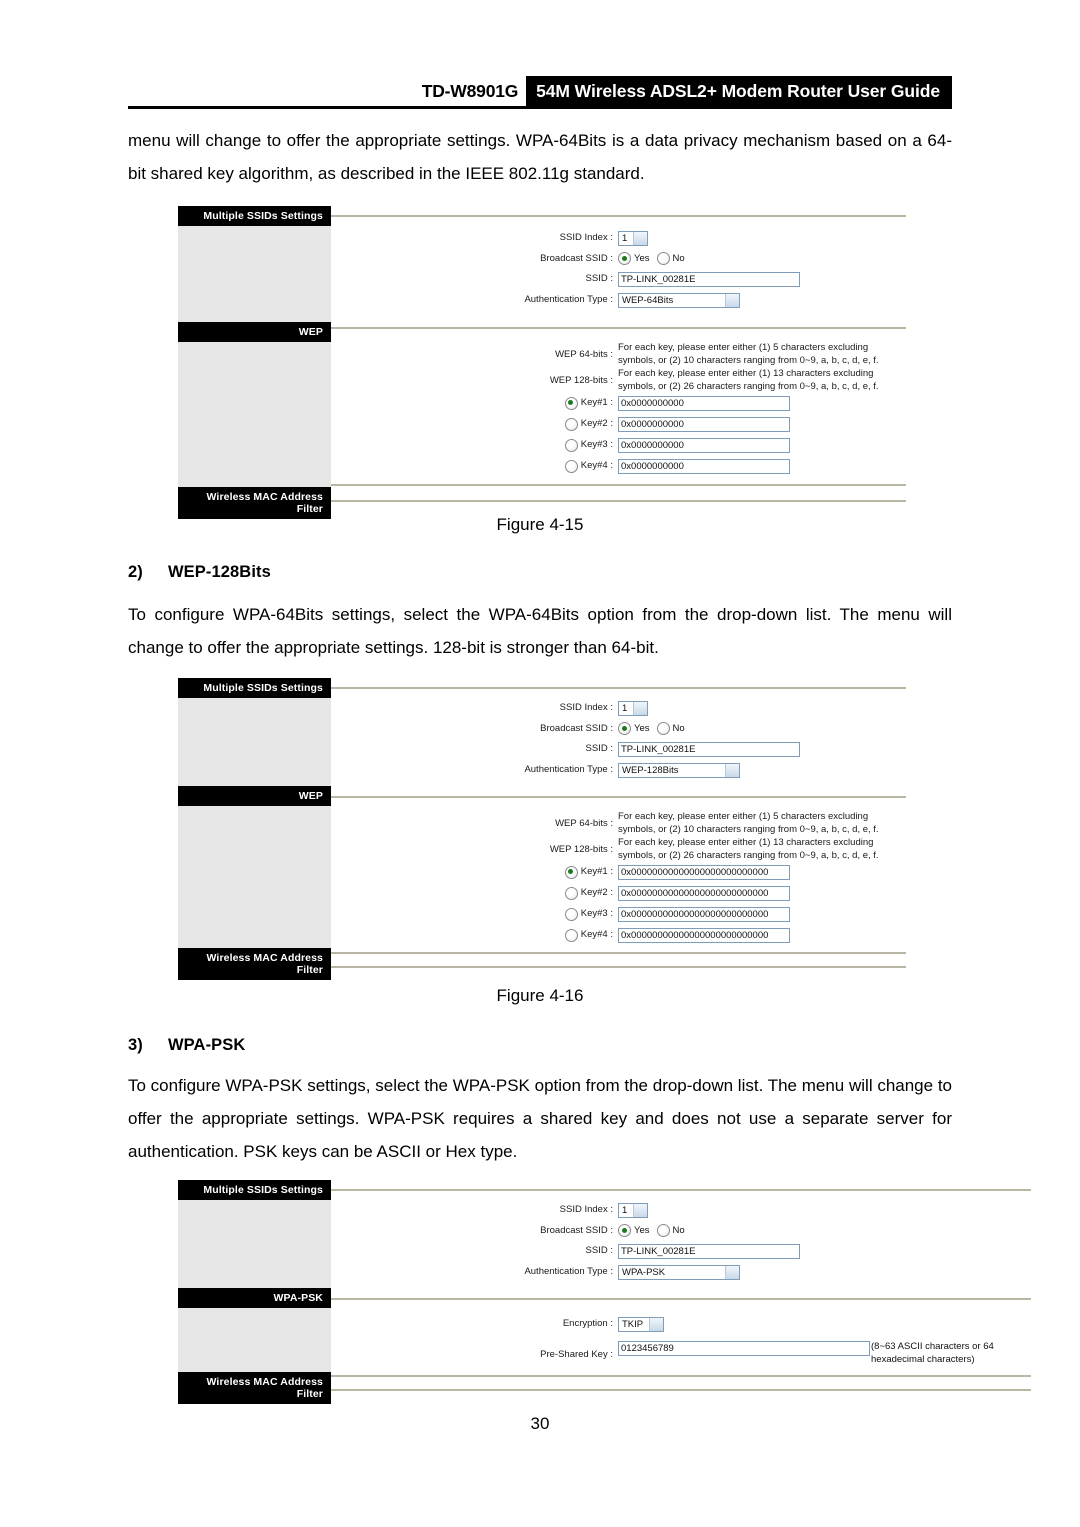  I want to click on section-rule-bottom, so click(618, 501).